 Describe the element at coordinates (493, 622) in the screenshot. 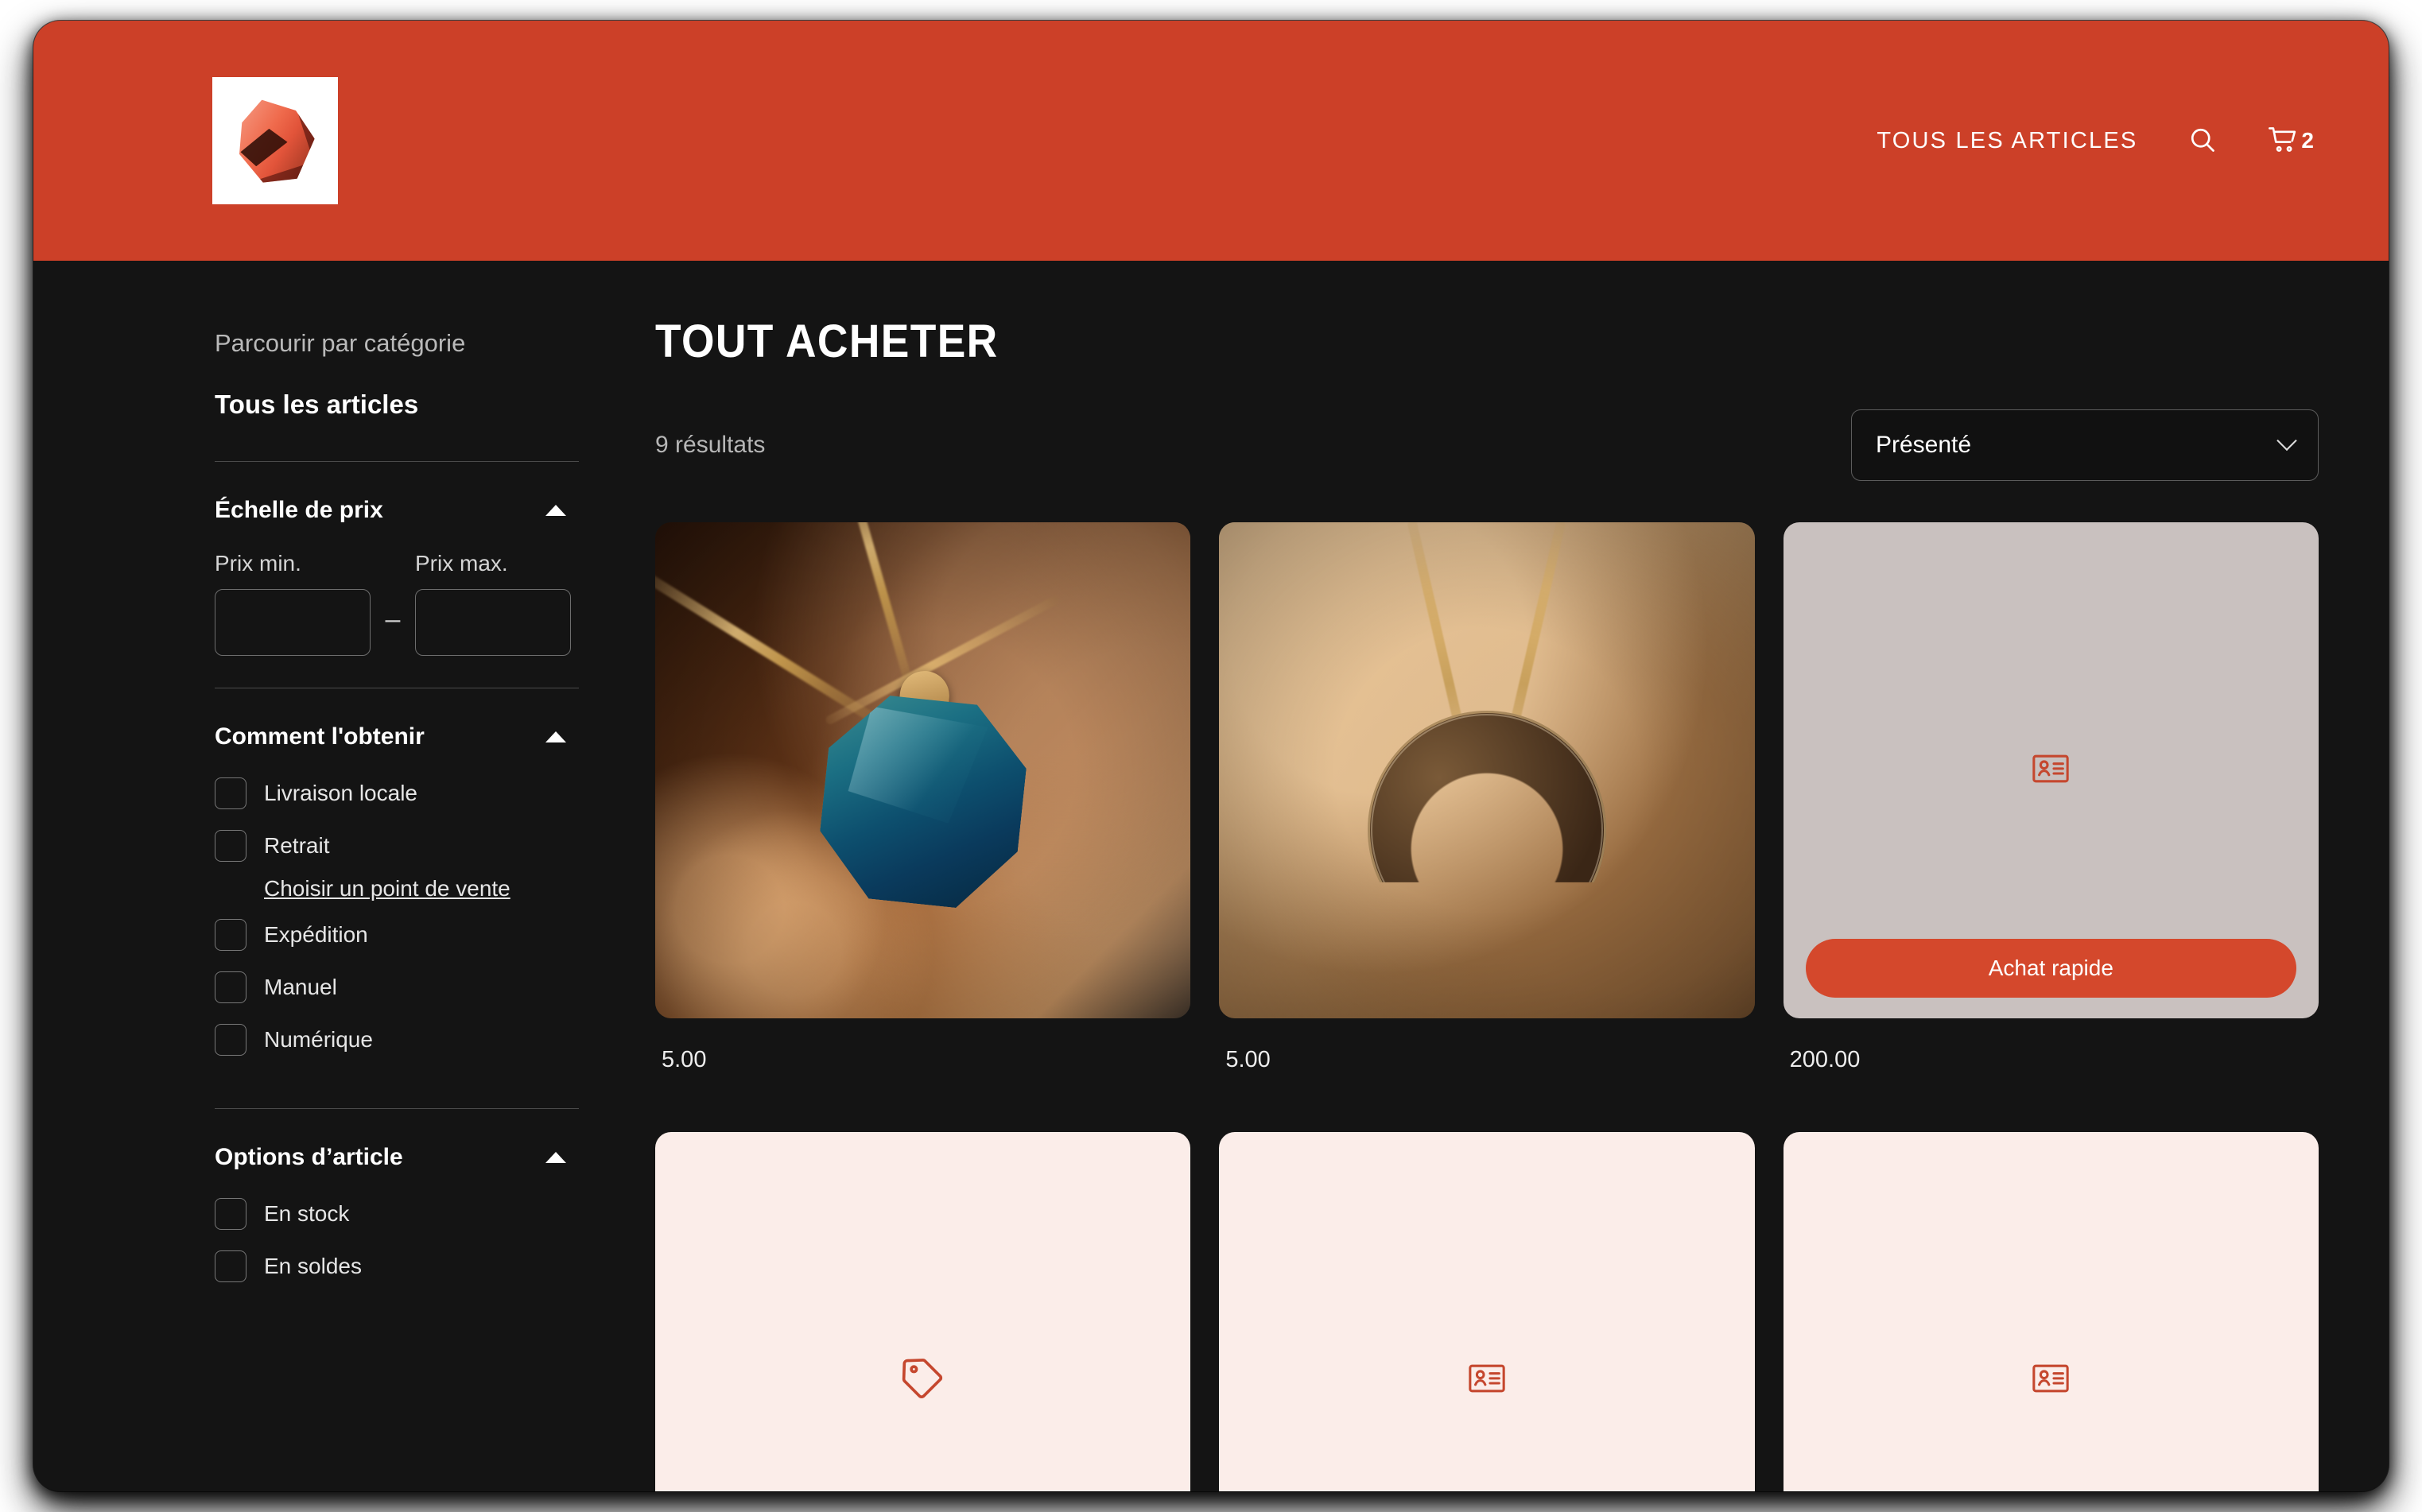

I see `price-max-input` at that location.